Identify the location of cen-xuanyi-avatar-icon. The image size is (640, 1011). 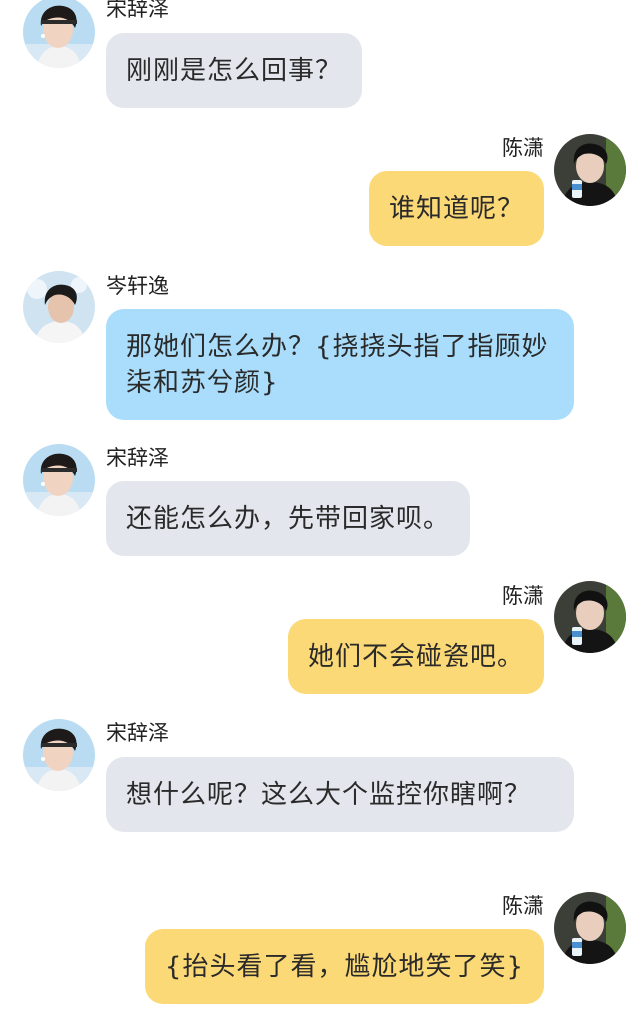
(59, 307).